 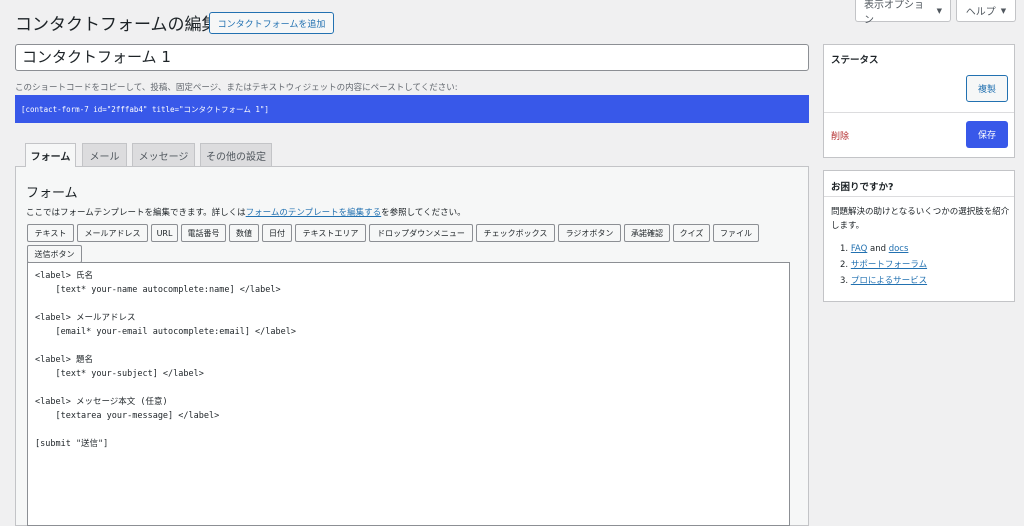 What do you see at coordinates (855, 60) in the screenshot?
I see `status-box-title: ステータス` at bounding box center [855, 60].